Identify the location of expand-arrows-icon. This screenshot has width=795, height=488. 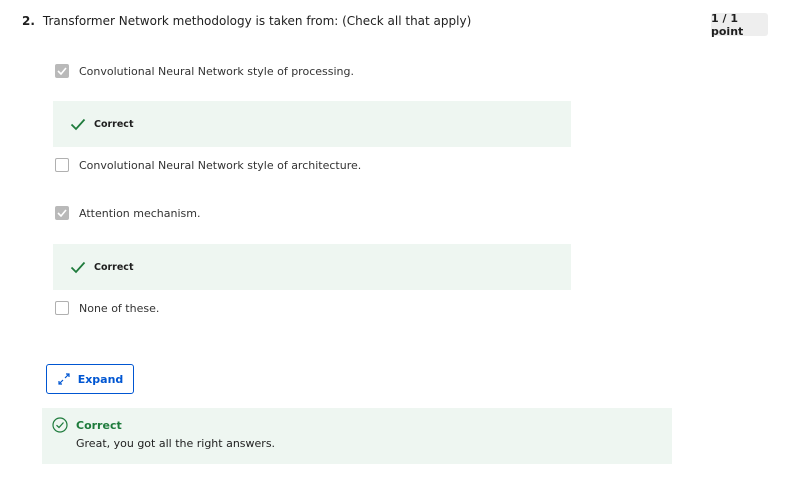
(64, 379).